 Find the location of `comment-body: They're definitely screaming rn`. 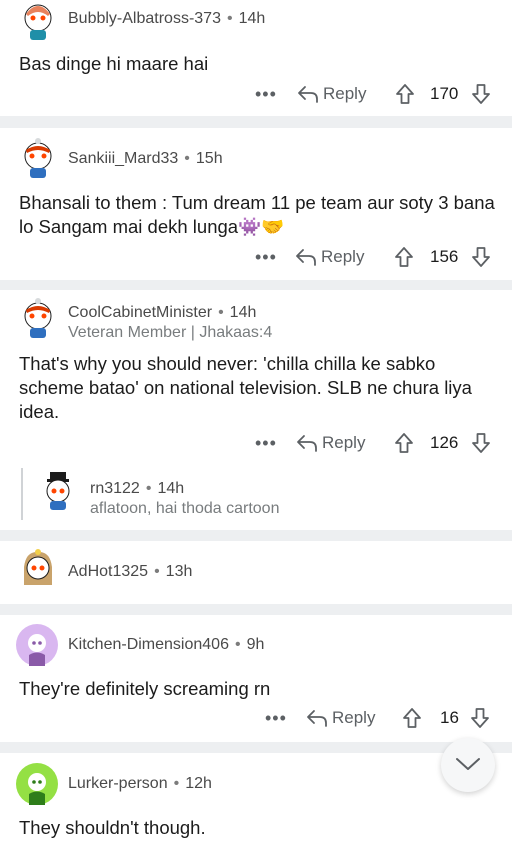

comment-body: They're definitely screaming rn is located at coordinates (145, 688).